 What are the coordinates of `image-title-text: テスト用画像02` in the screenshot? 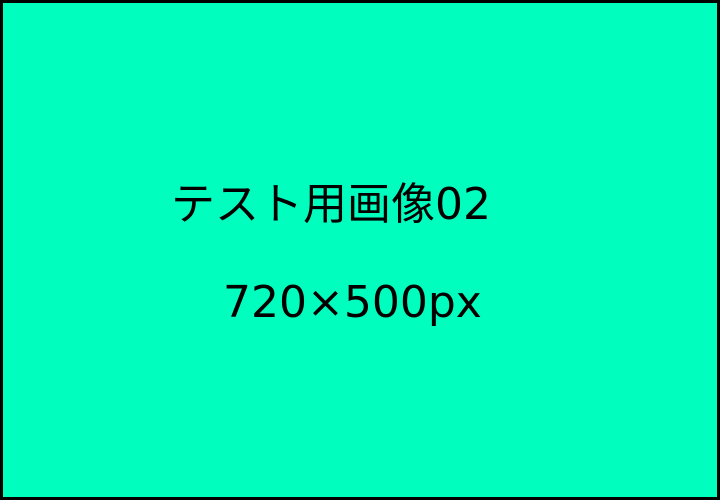 It's located at (331, 204).